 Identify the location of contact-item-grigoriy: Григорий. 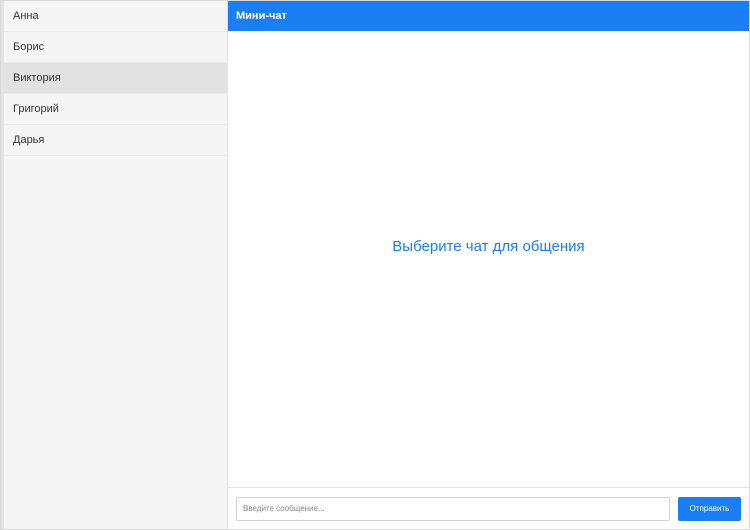
(114, 109).